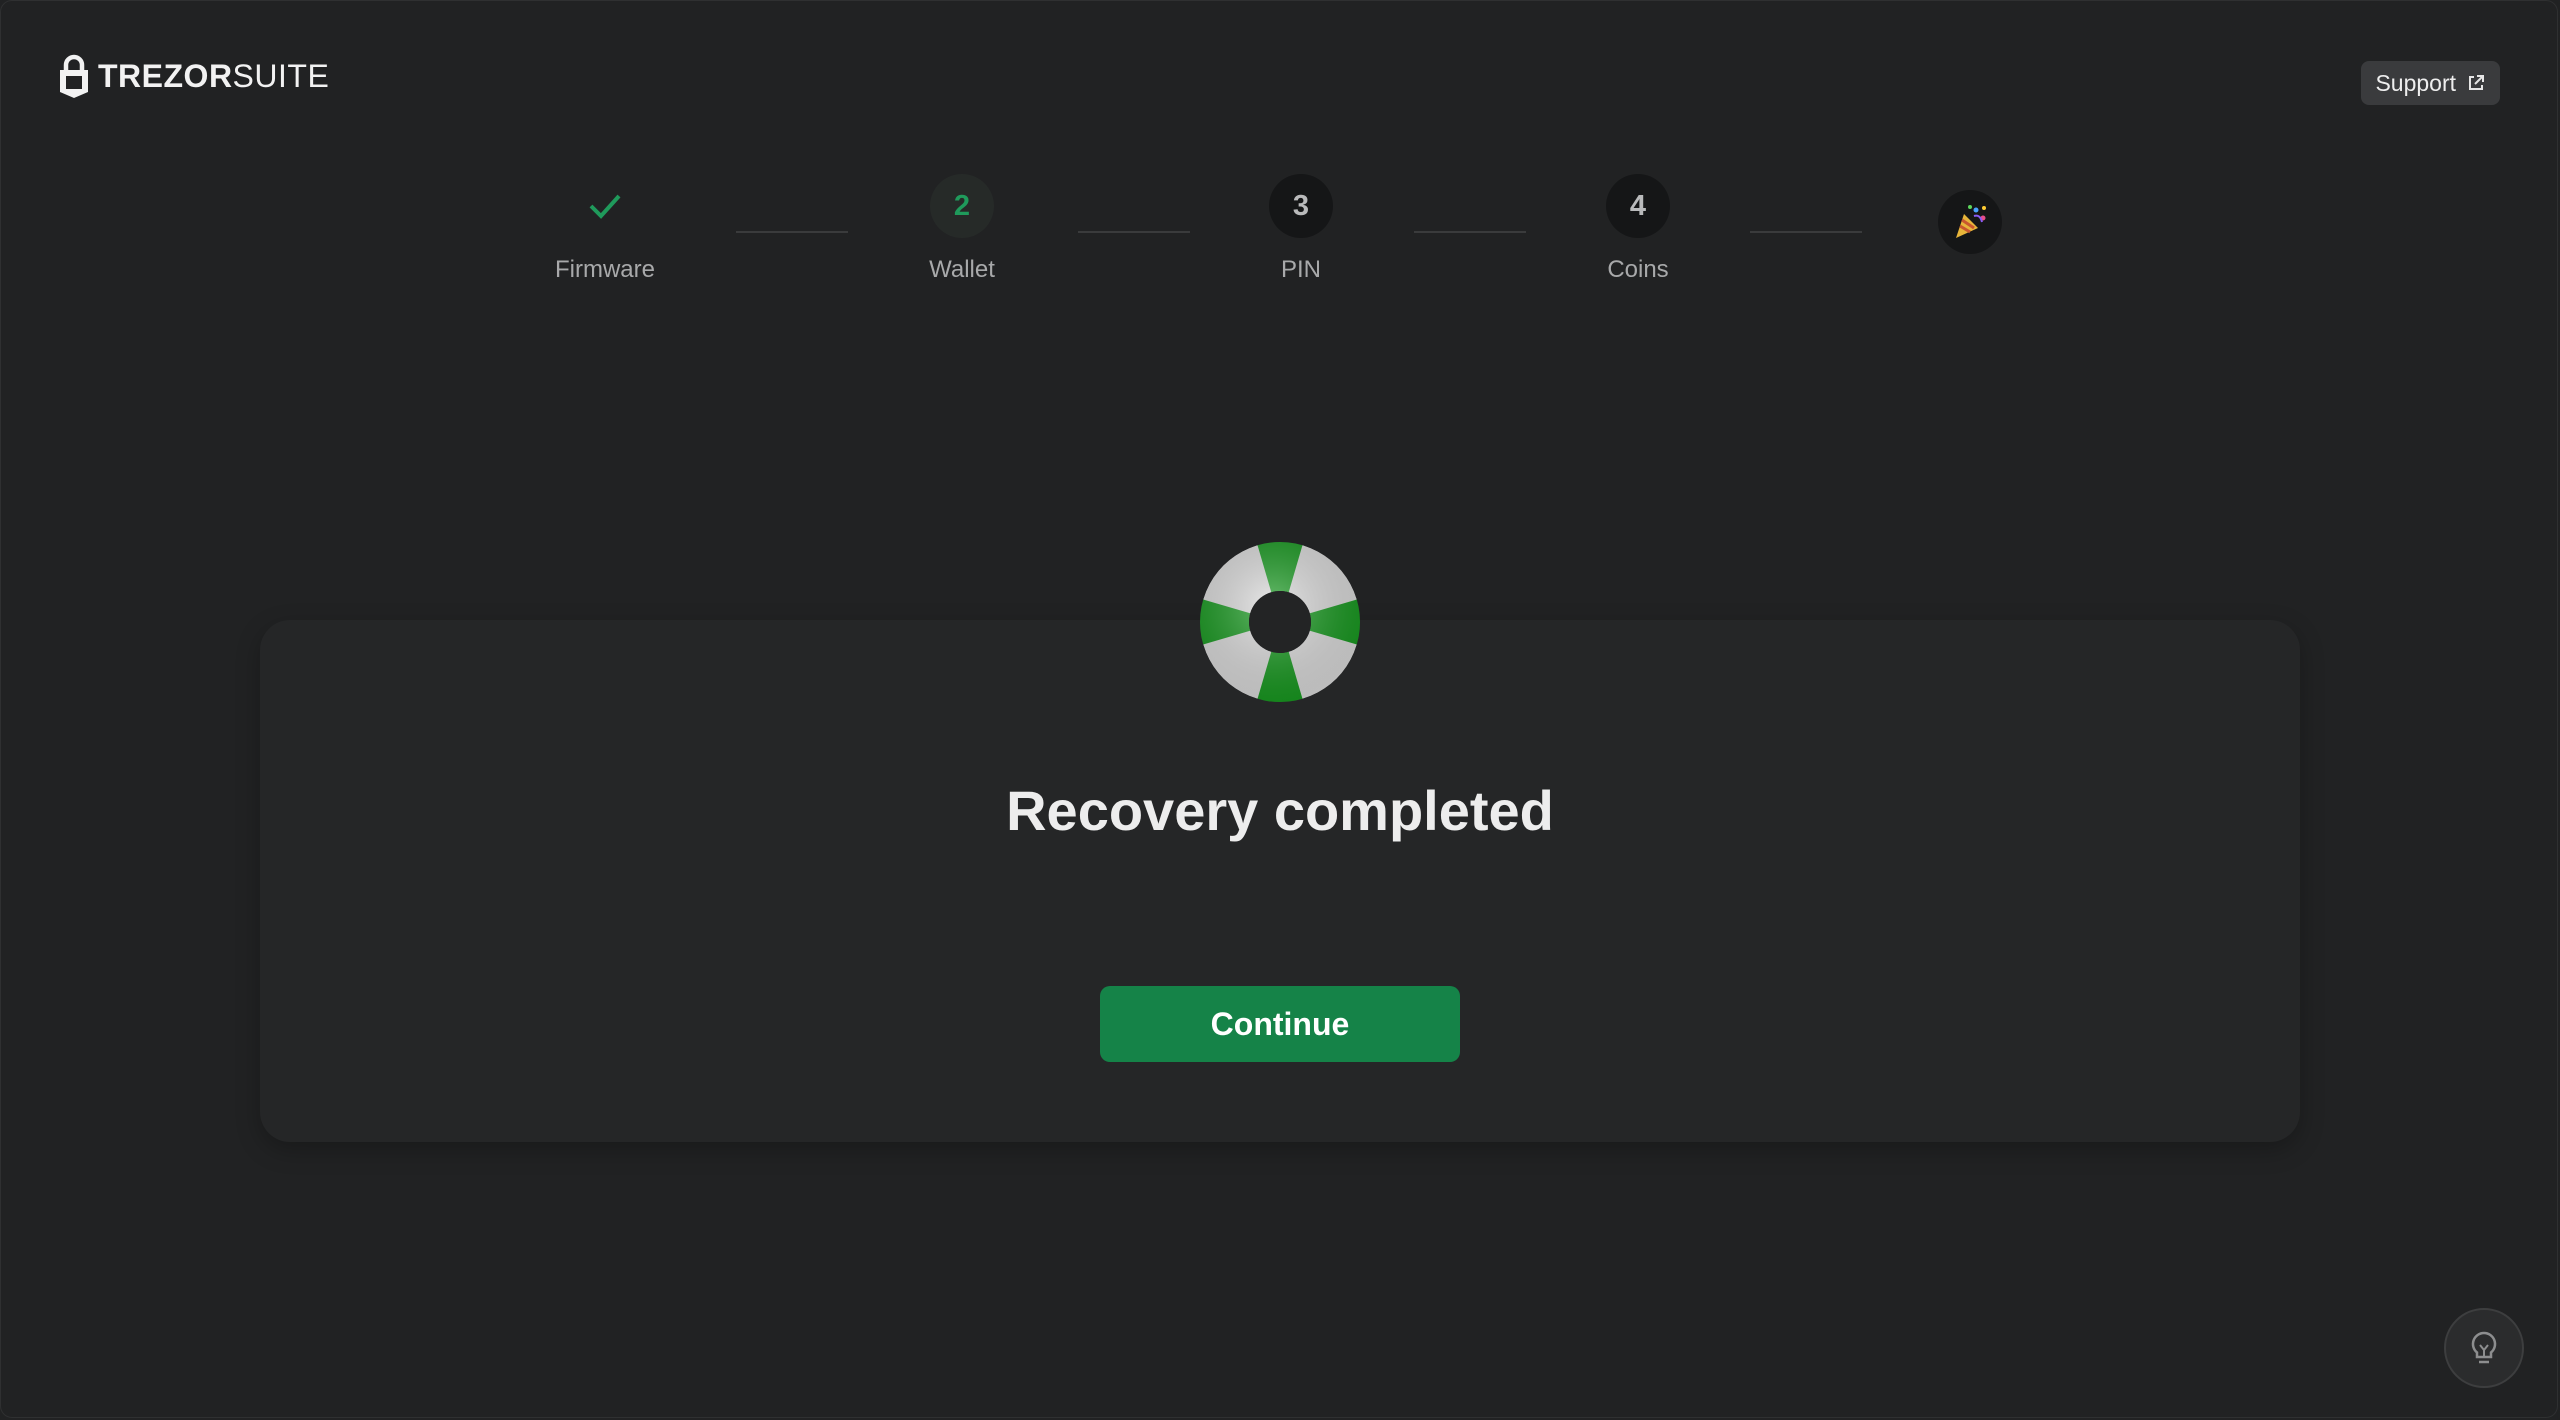 This screenshot has height=1420, width=2560. I want to click on trezor-lock-icon, so click(74, 76).